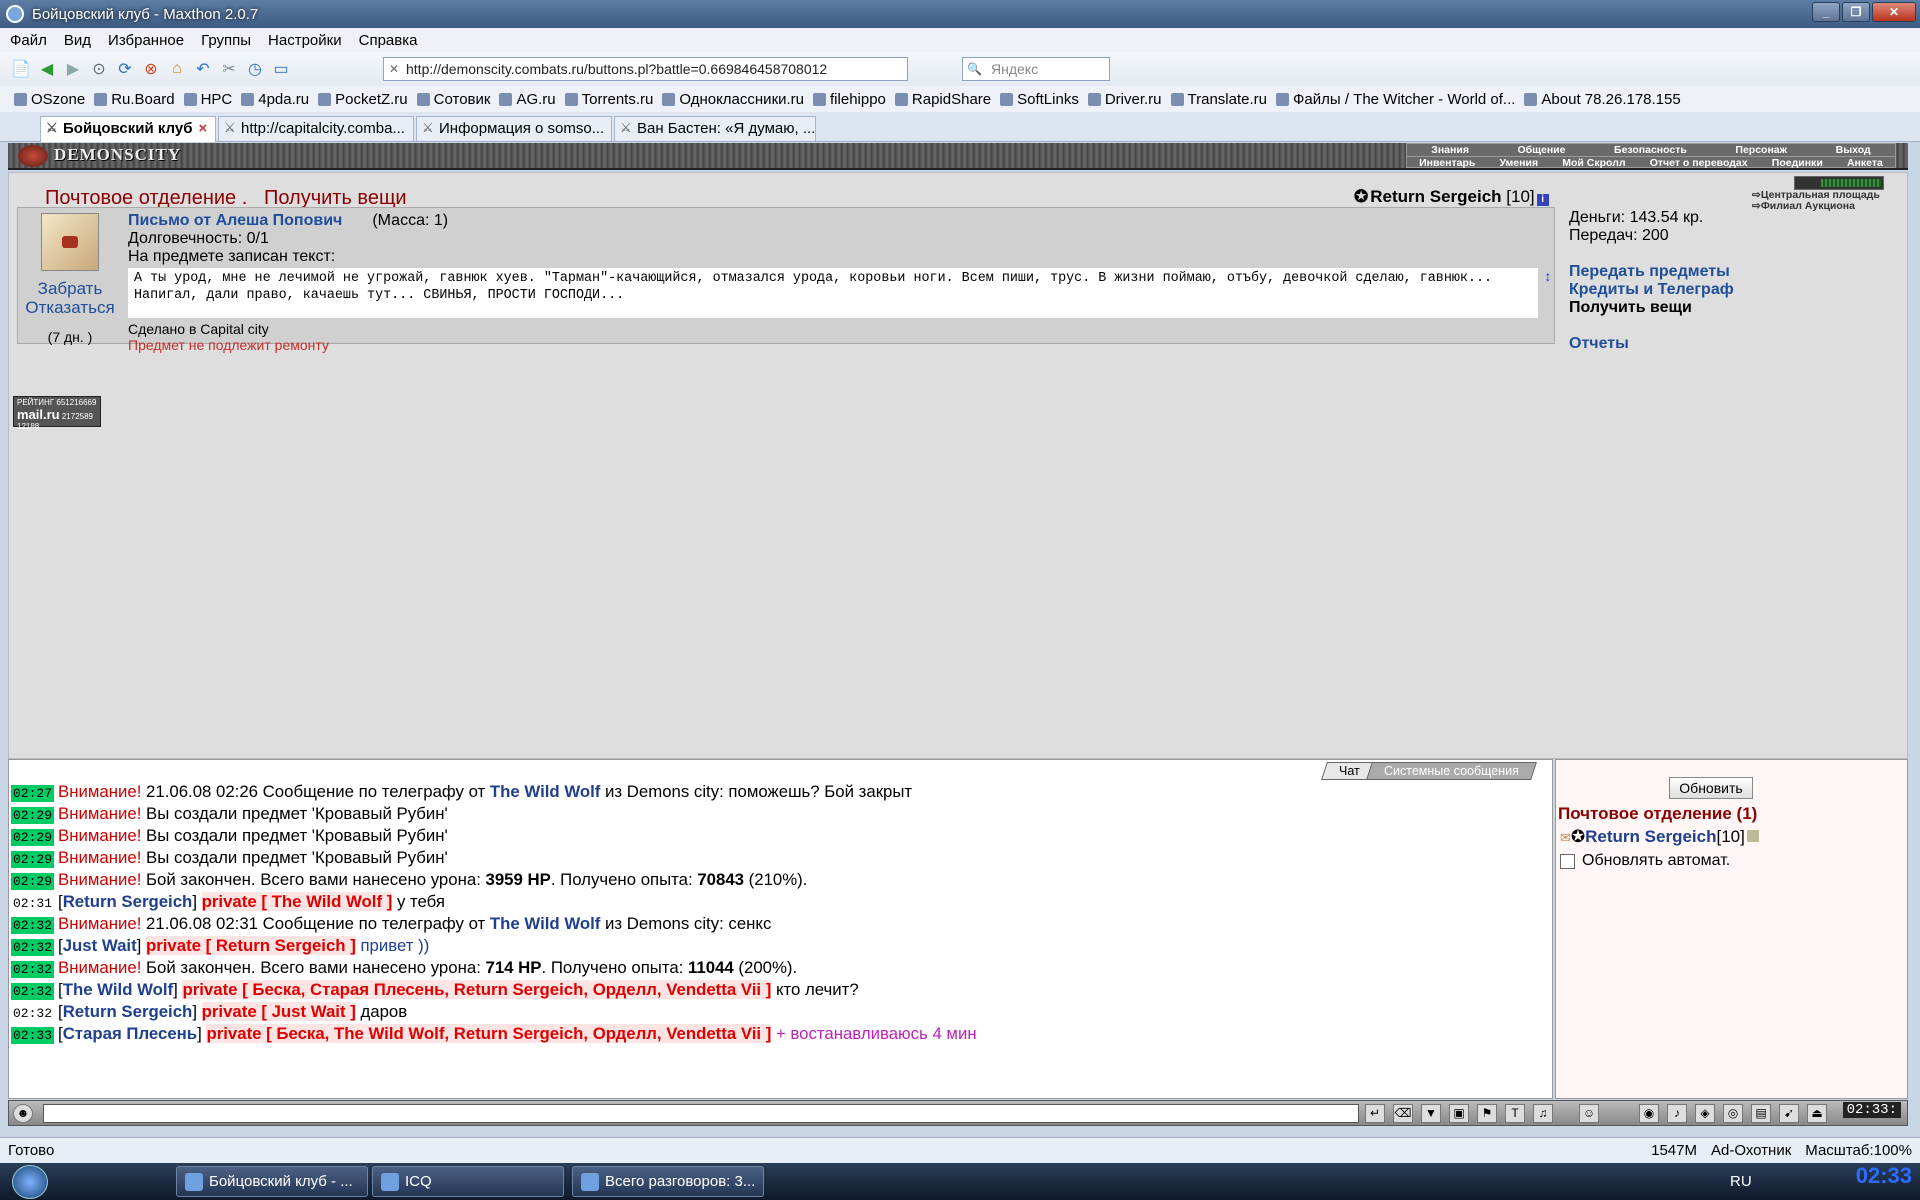  What do you see at coordinates (1761, 1113) in the screenshot?
I see `lock-icon: ▤` at bounding box center [1761, 1113].